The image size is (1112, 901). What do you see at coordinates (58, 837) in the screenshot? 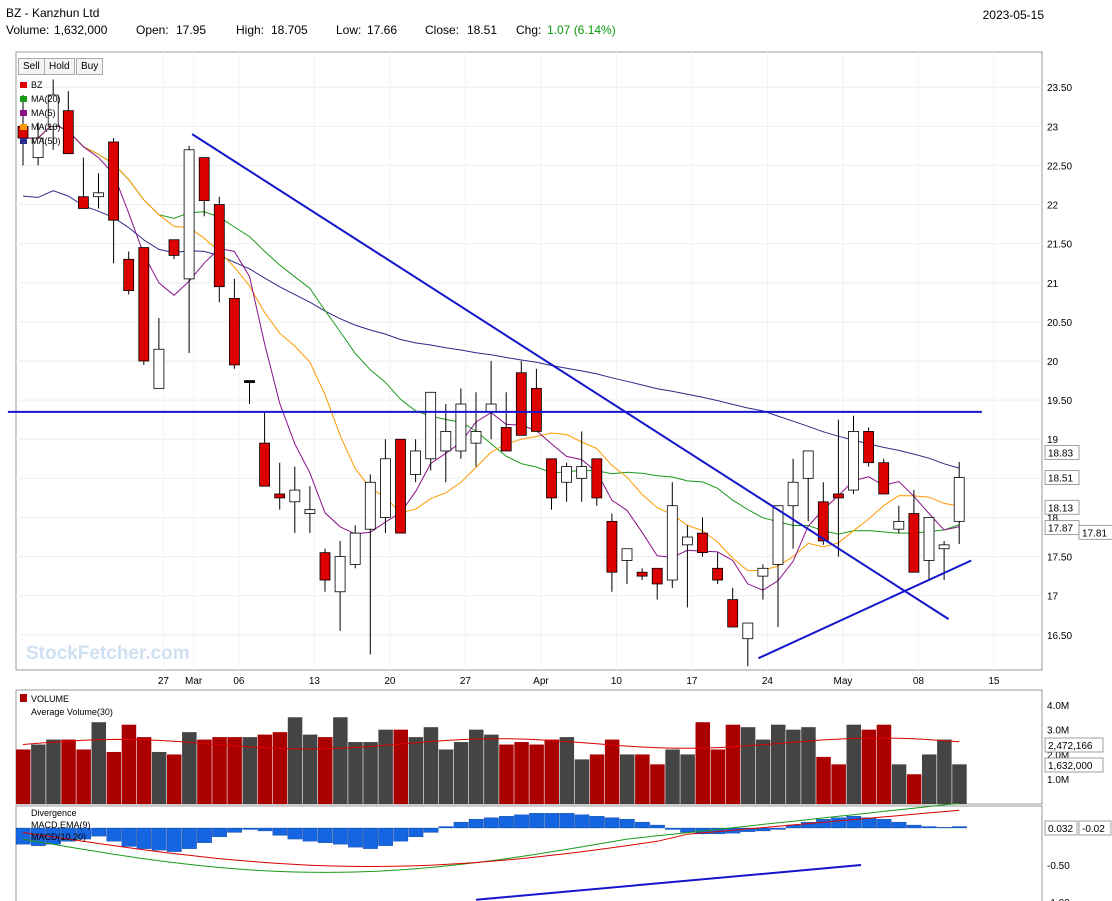
I see `divergence-legend-entry: MACD(10,20)` at bounding box center [58, 837].